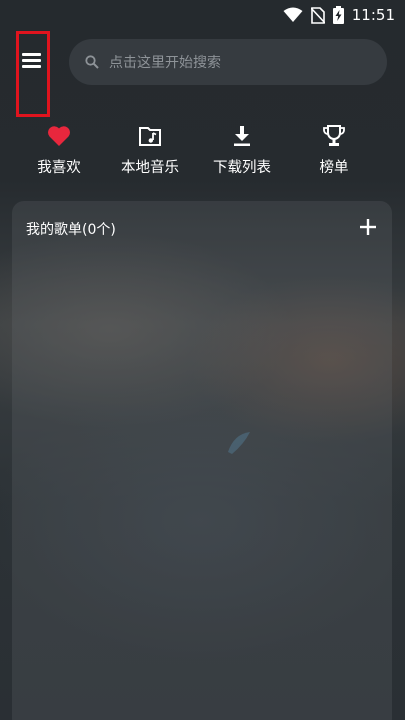 The height and width of the screenshot is (720, 405). What do you see at coordinates (242, 149) in the screenshot?
I see `quick-item-downloads: 下载列表` at bounding box center [242, 149].